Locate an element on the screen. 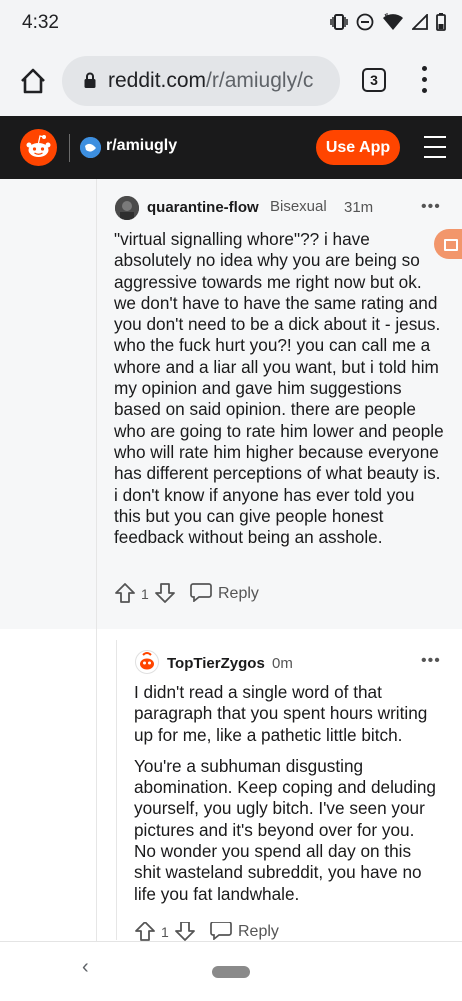  url-domain: reddit.com is located at coordinates (157, 80).